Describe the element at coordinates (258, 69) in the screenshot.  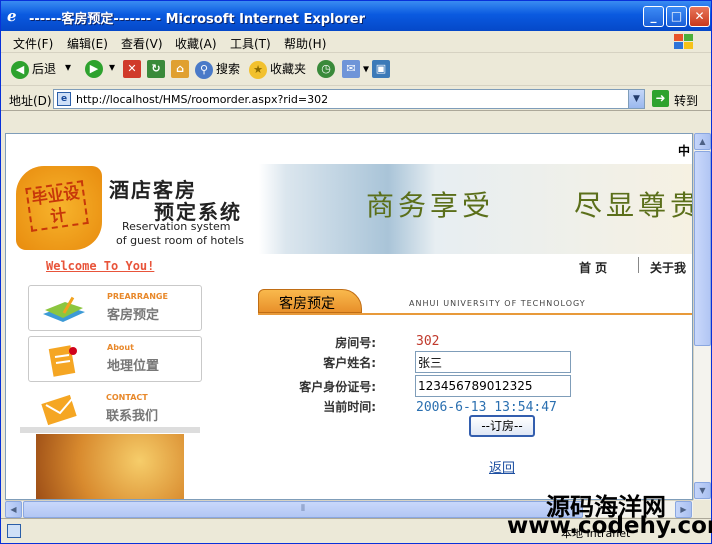
I see `star-icon: ★` at that location.